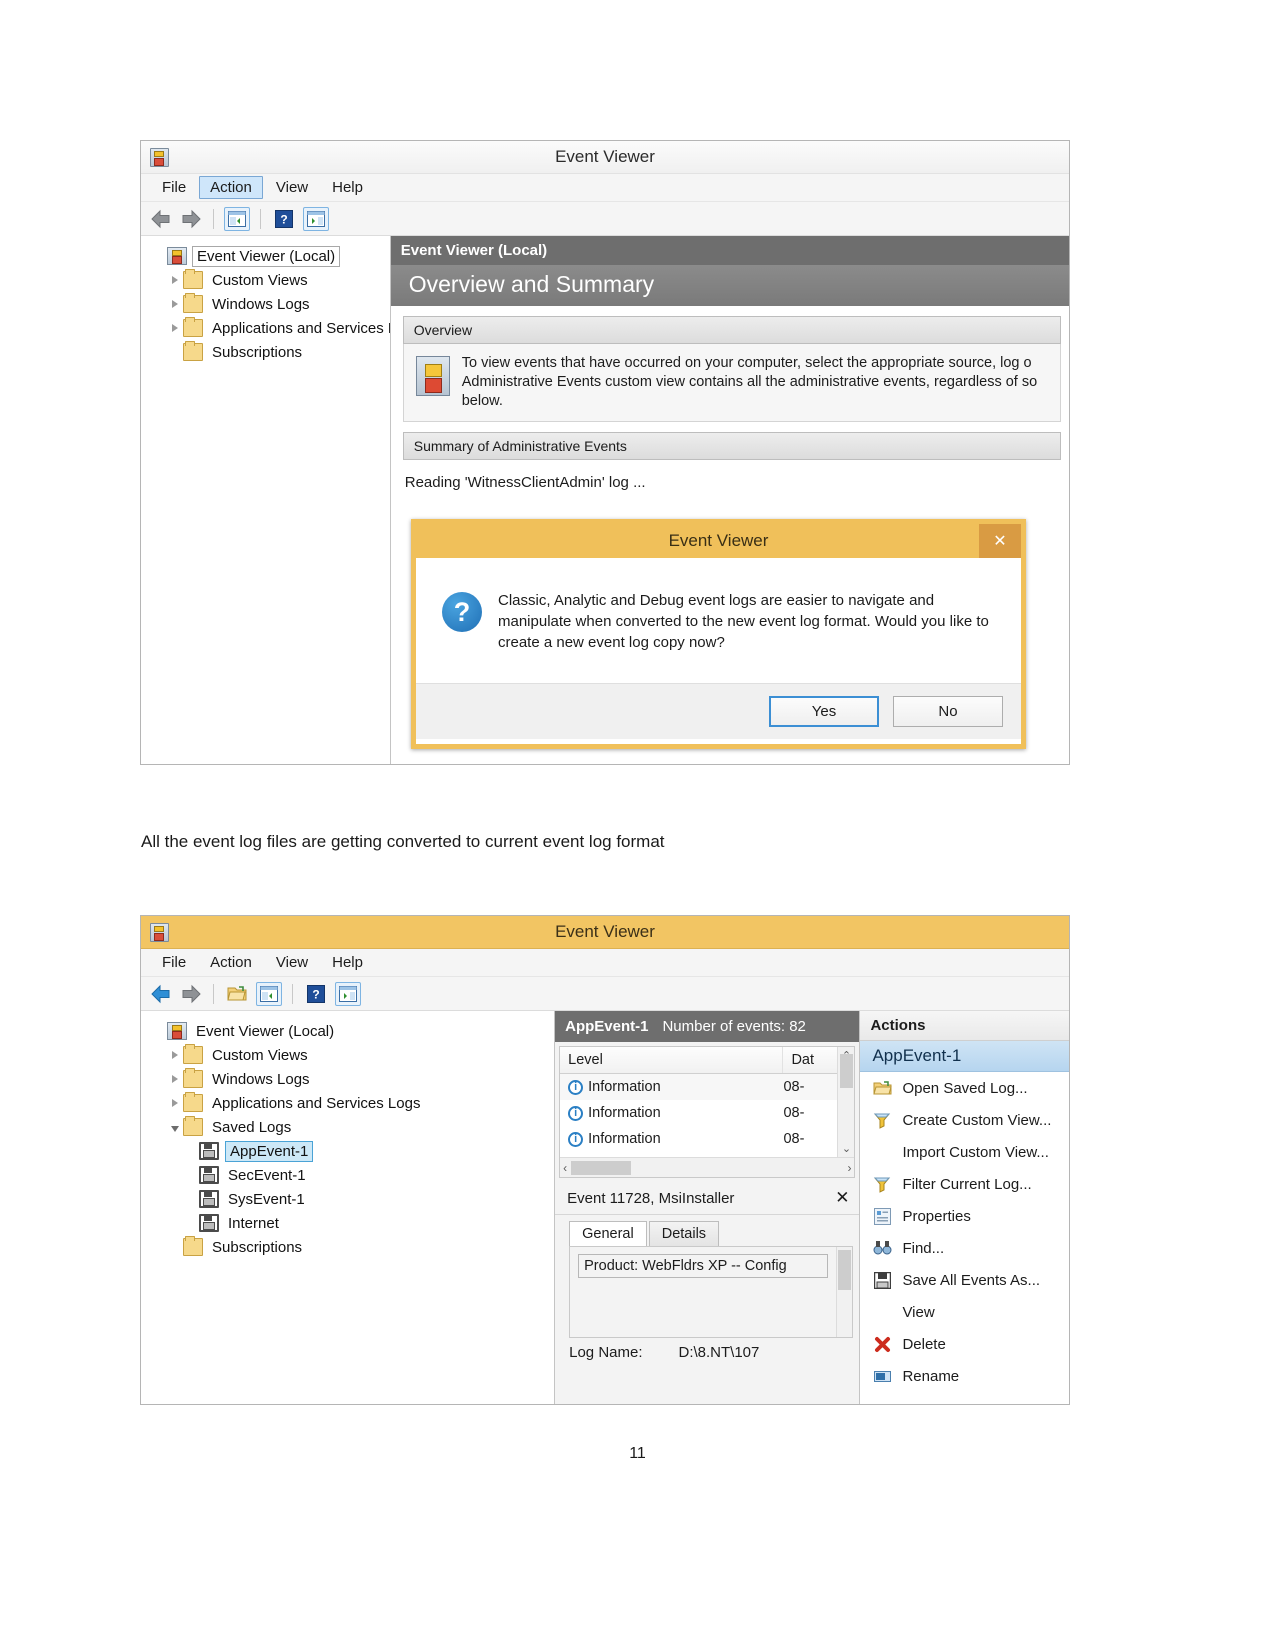 The height and width of the screenshot is (1651, 1275). What do you see at coordinates (352, 1151) in the screenshot?
I see `tree-item-appevent-1: AppEvent-1` at bounding box center [352, 1151].